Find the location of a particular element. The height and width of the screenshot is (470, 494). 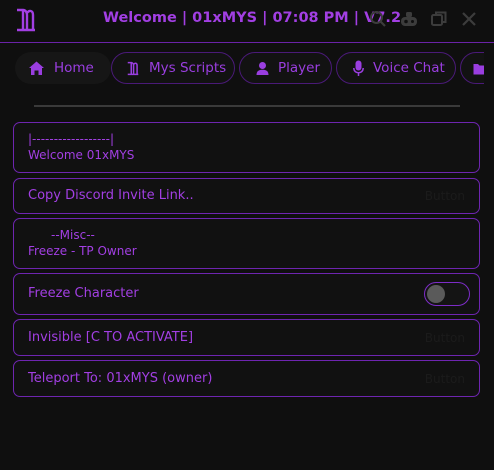

tab-more is located at coordinates (472, 68).